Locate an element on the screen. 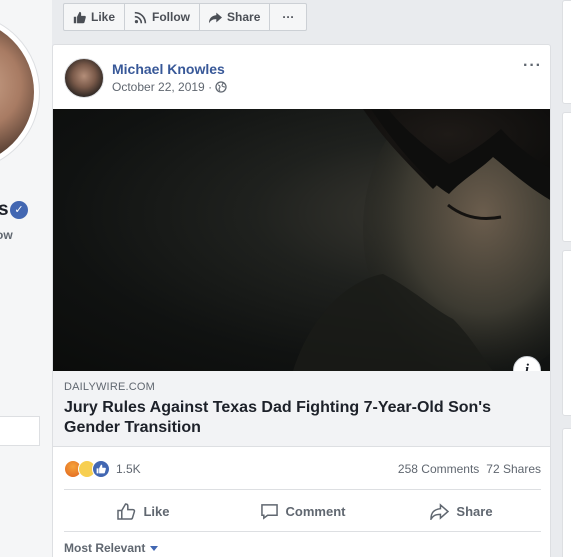  post-action-buttons: Like Comment Share is located at coordinates (302, 511).